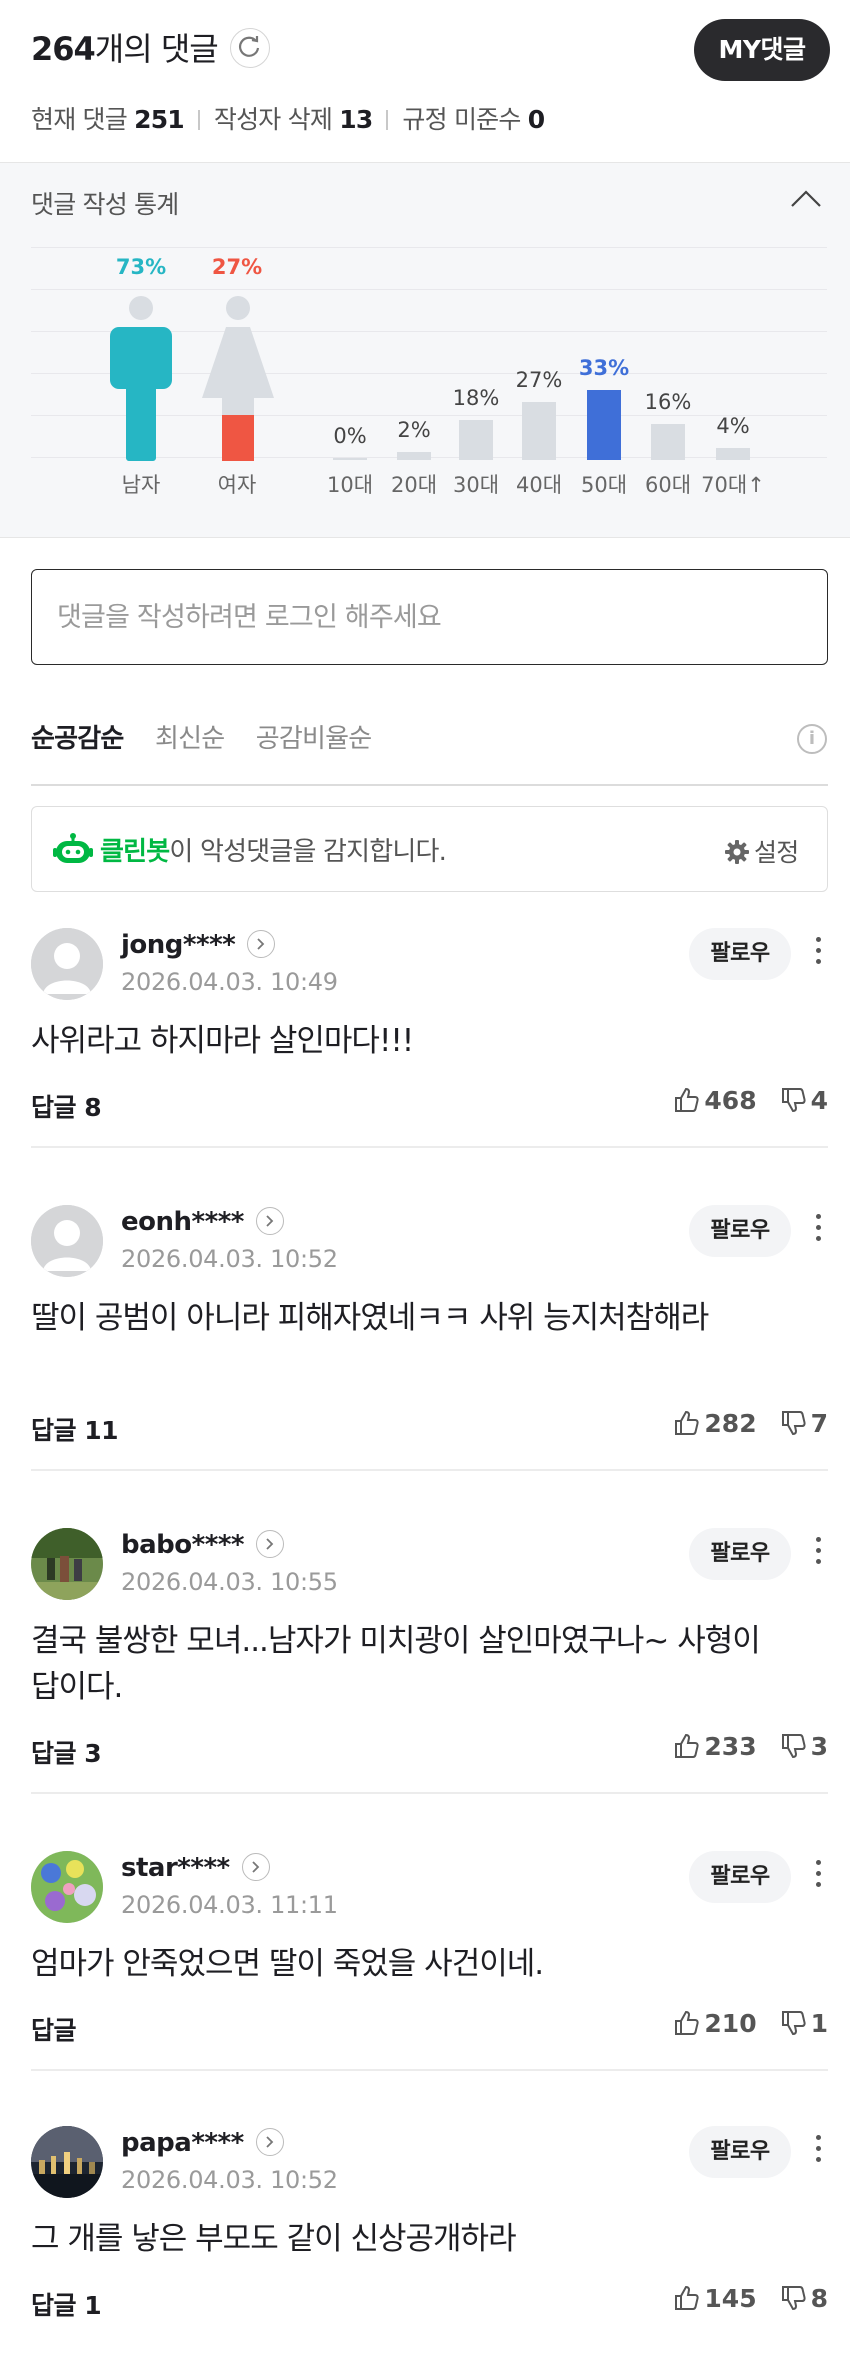 This screenshot has height=2360, width=850. Describe the element at coordinates (66, 1106) in the screenshot. I see `reply-button: 답글 8` at that location.